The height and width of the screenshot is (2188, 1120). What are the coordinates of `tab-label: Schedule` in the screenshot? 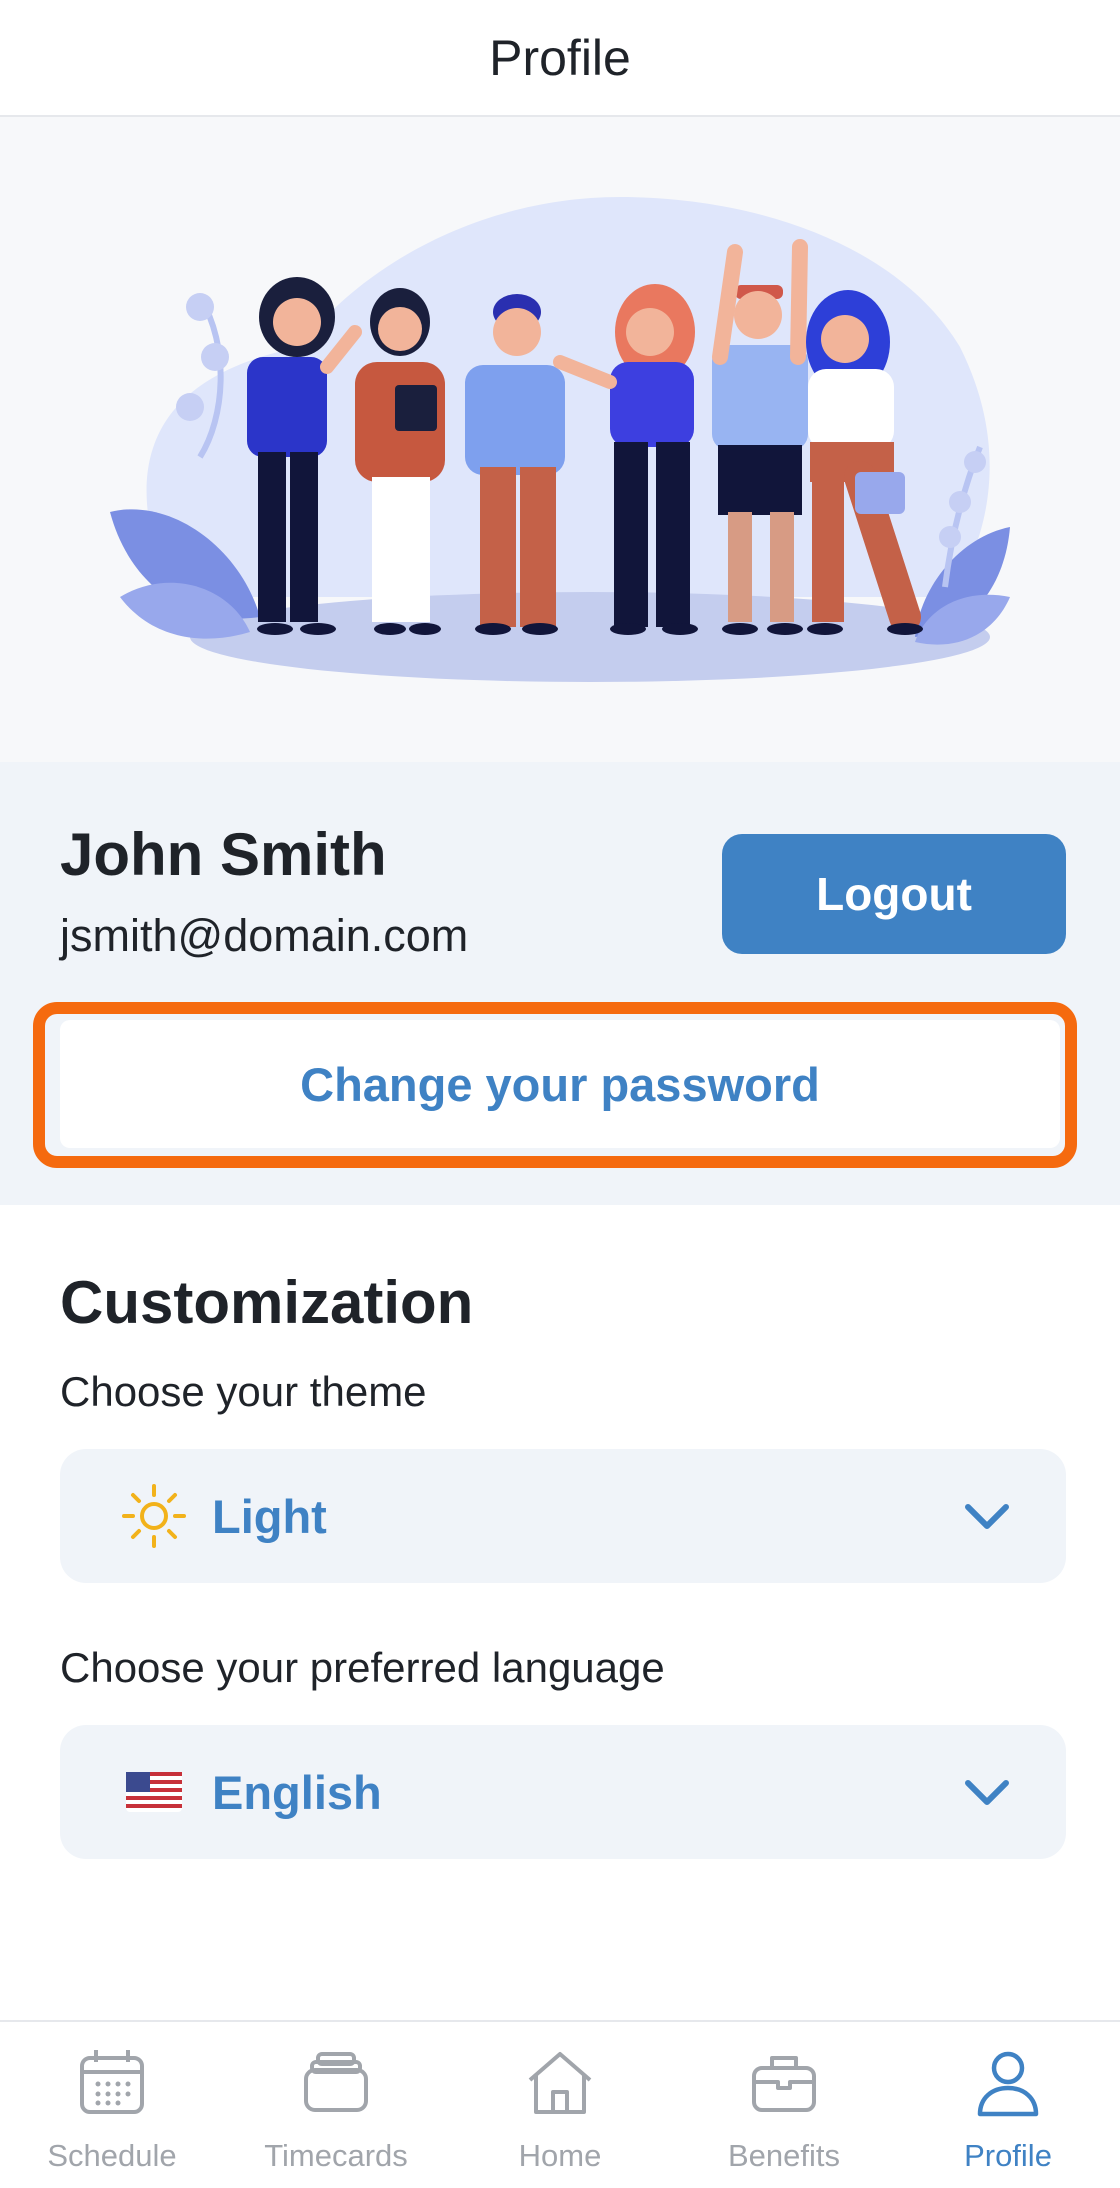 It's located at (112, 2155).